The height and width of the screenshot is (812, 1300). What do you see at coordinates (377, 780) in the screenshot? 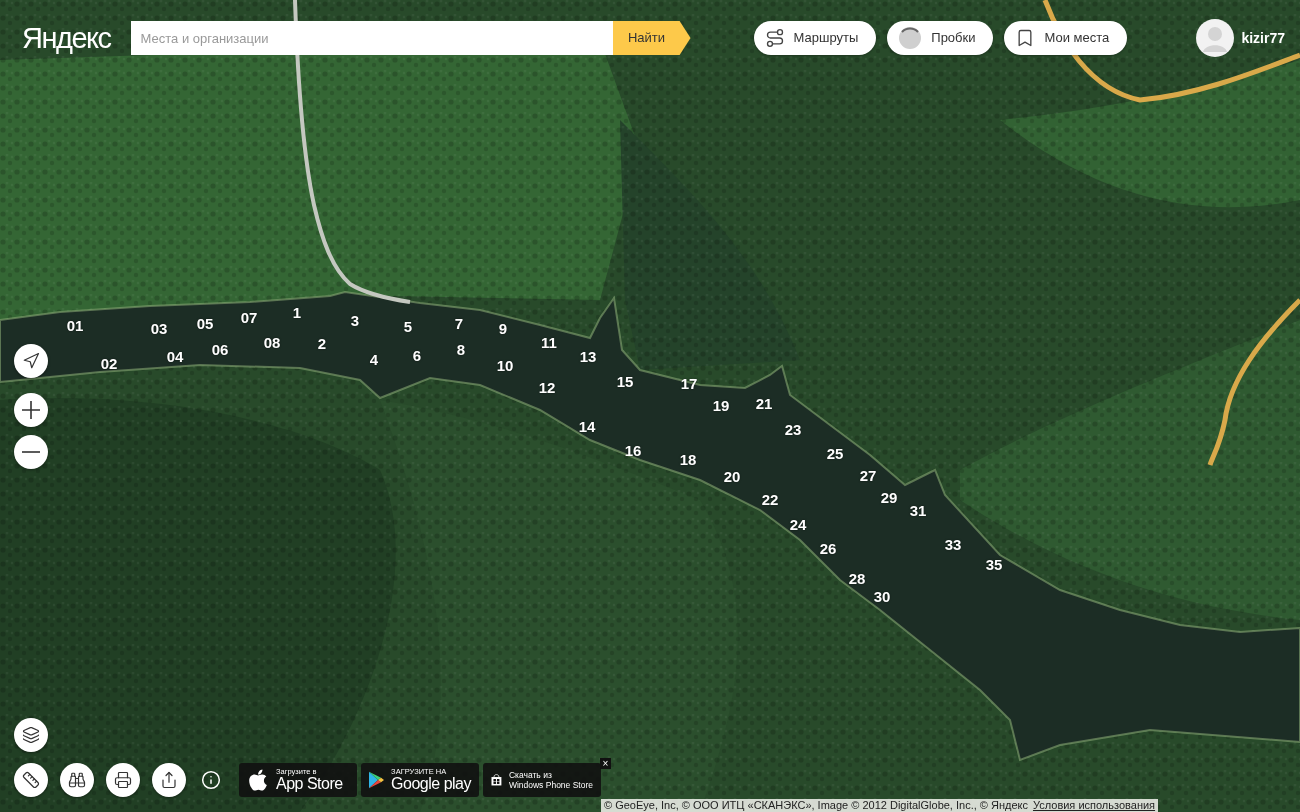
I see `play-triangle-icon` at bounding box center [377, 780].